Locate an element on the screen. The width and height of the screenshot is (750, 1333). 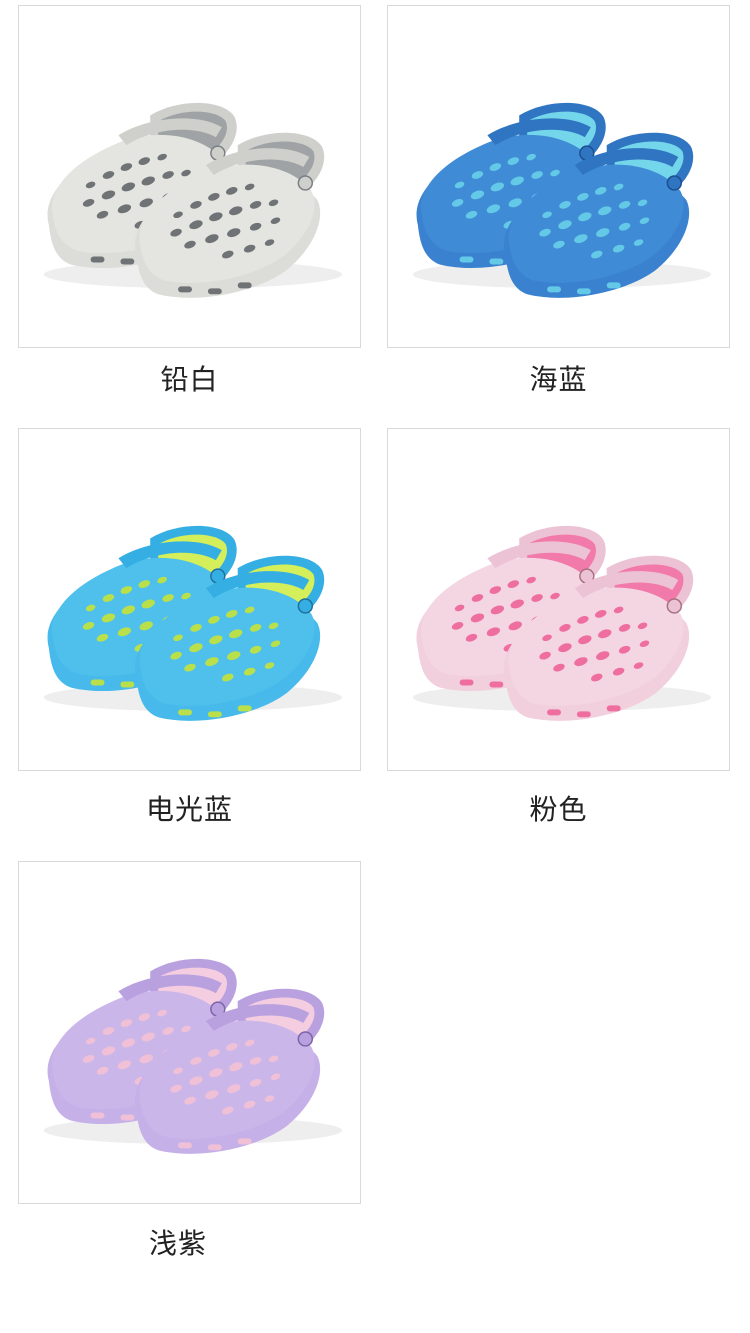
color-label-4: 浅紫 is located at coordinates (177, 1243).